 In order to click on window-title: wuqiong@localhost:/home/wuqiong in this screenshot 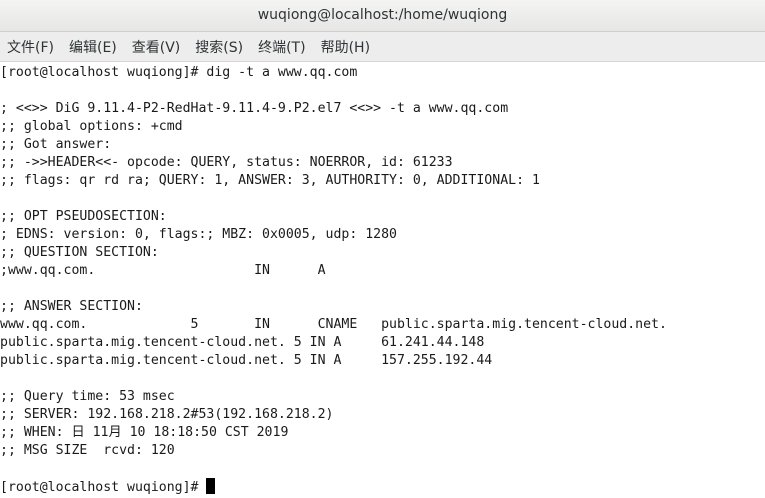, I will do `click(382, 15)`.